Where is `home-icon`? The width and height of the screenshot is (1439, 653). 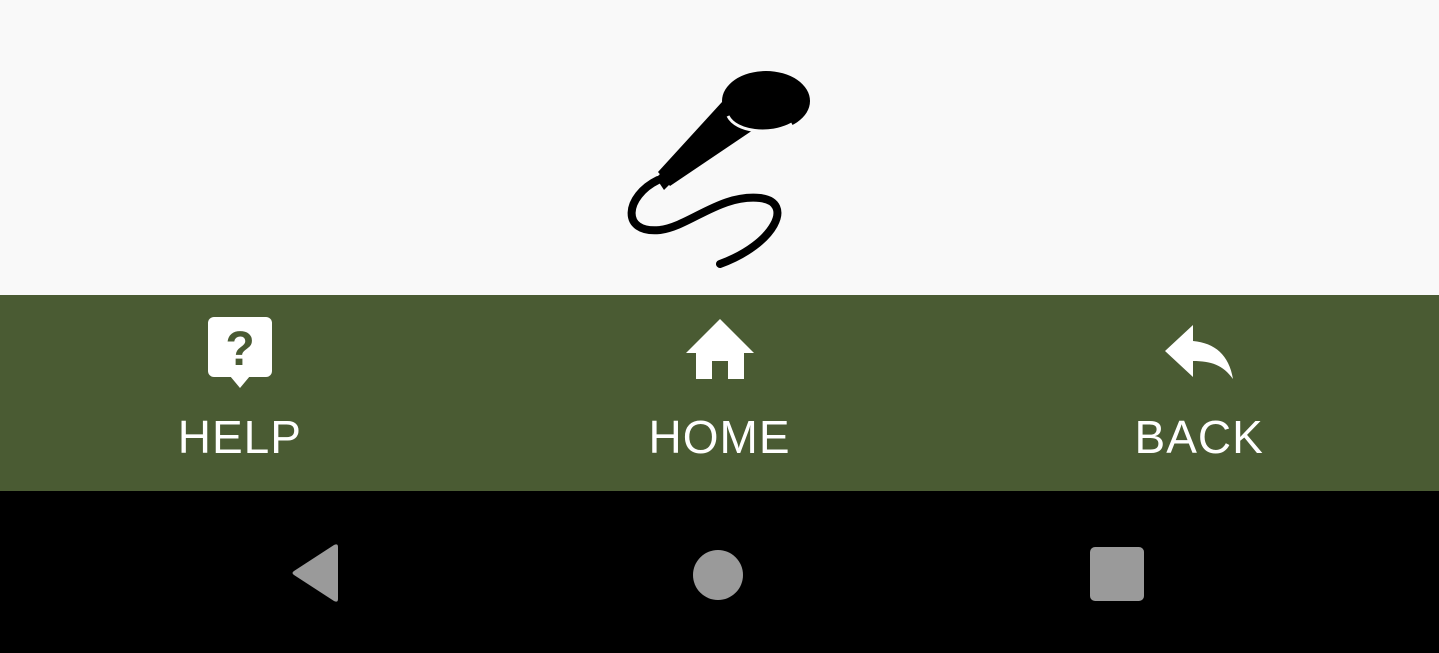 home-icon is located at coordinates (720, 353).